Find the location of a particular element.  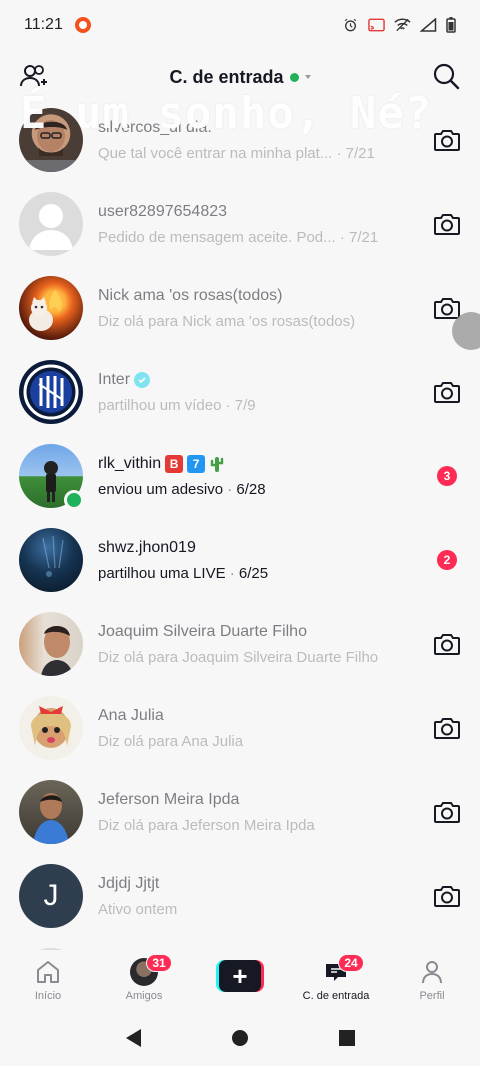

cast-icon is located at coordinates (376, 25).